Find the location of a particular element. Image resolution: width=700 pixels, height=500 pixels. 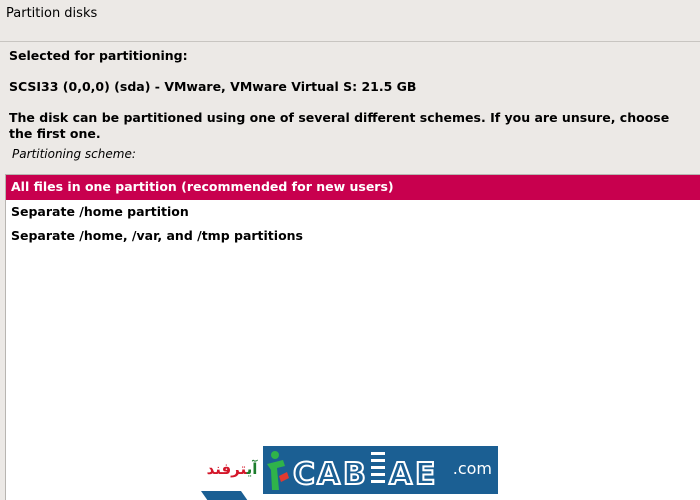

svg-text: B is located at coordinates (354, 474).